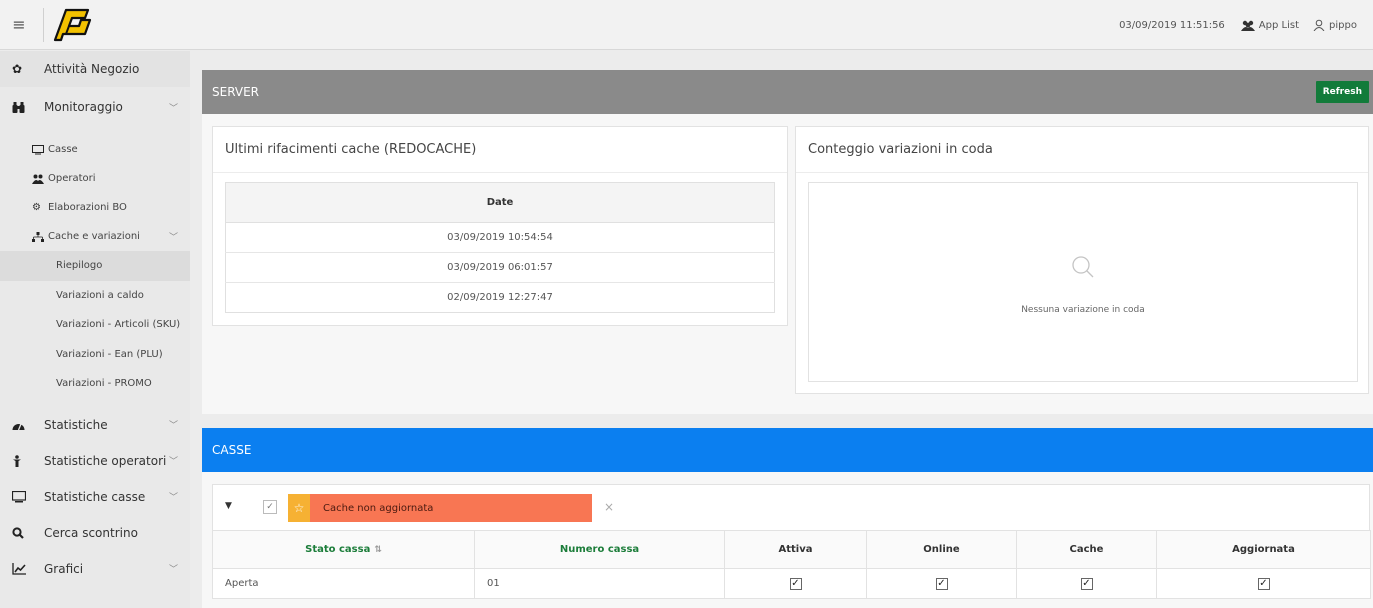  Describe the element at coordinates (105, 460) in the screenshot. I see `sidebar-item-label: Statistiche operatori` at that location.